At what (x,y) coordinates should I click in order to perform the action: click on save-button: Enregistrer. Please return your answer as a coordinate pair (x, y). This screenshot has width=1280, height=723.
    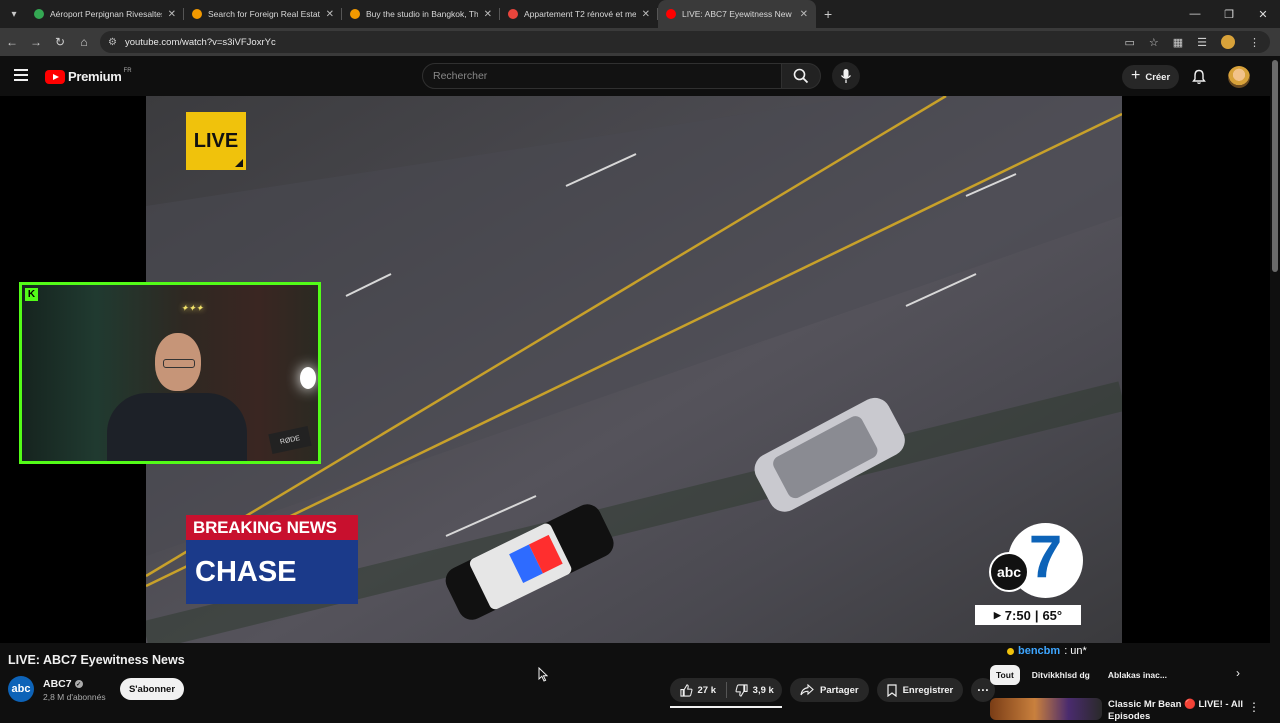
    Looking at the image, I should click on (920, 690).